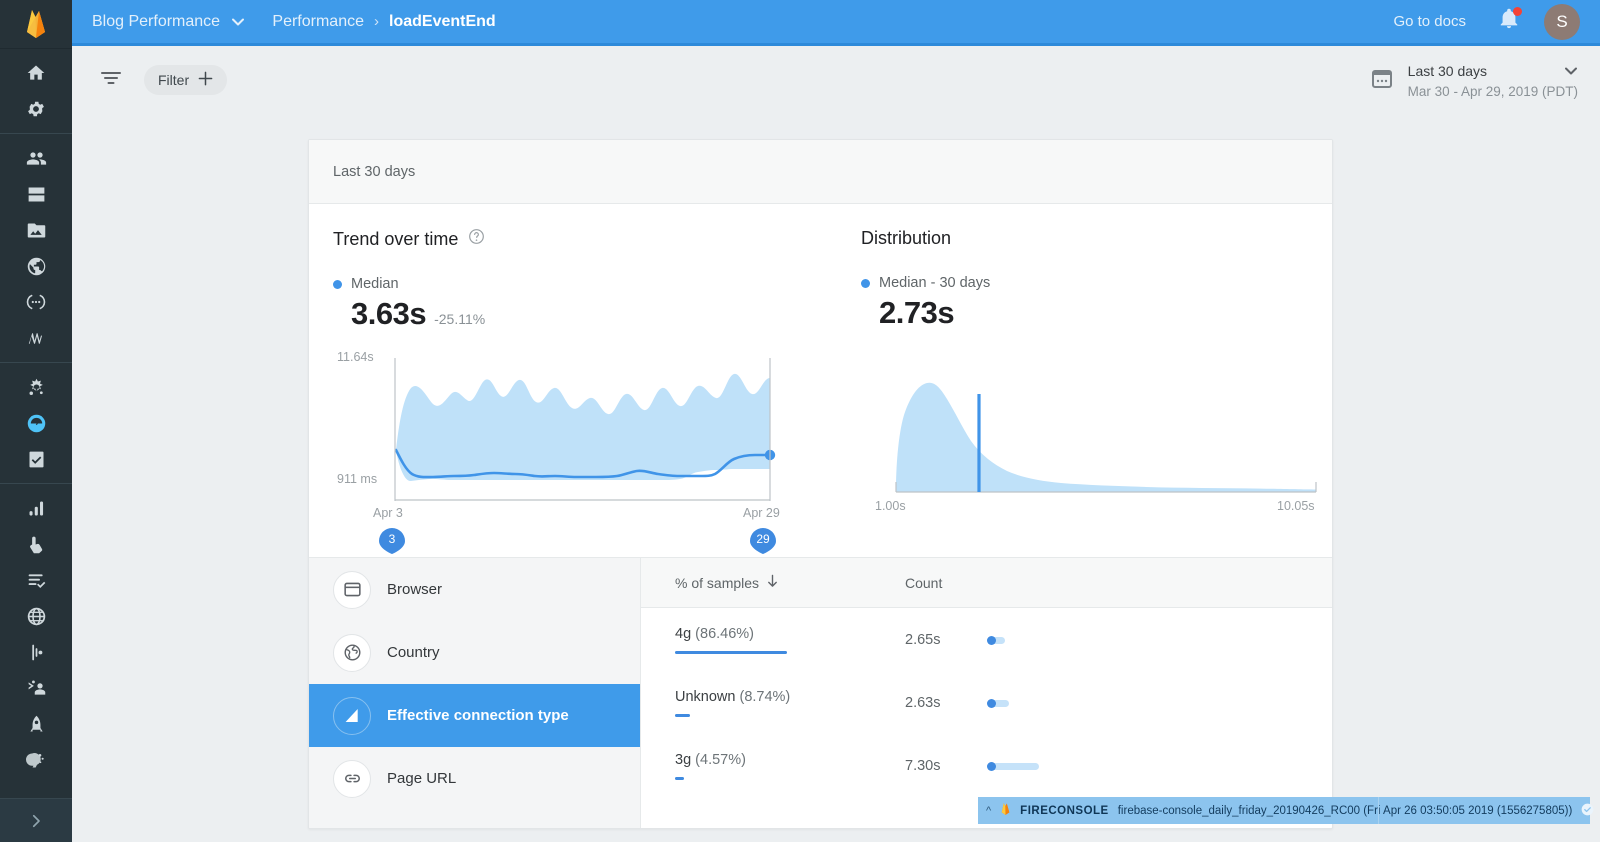 The image size is (1600, 842). I want to click on distribution-chart: 1.00s 10.05s, so click(1093, 444).